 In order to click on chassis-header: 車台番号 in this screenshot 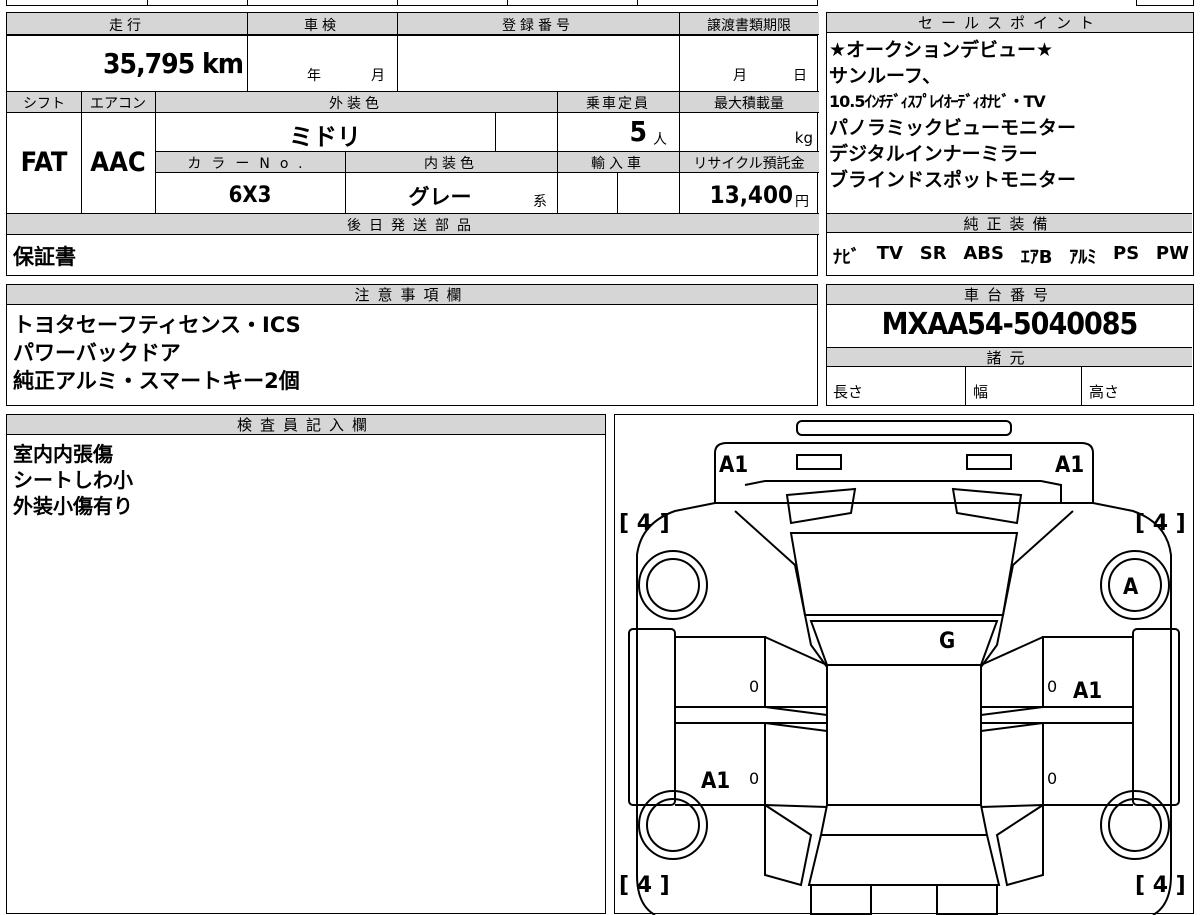, I will do `click(1010, 295)`.